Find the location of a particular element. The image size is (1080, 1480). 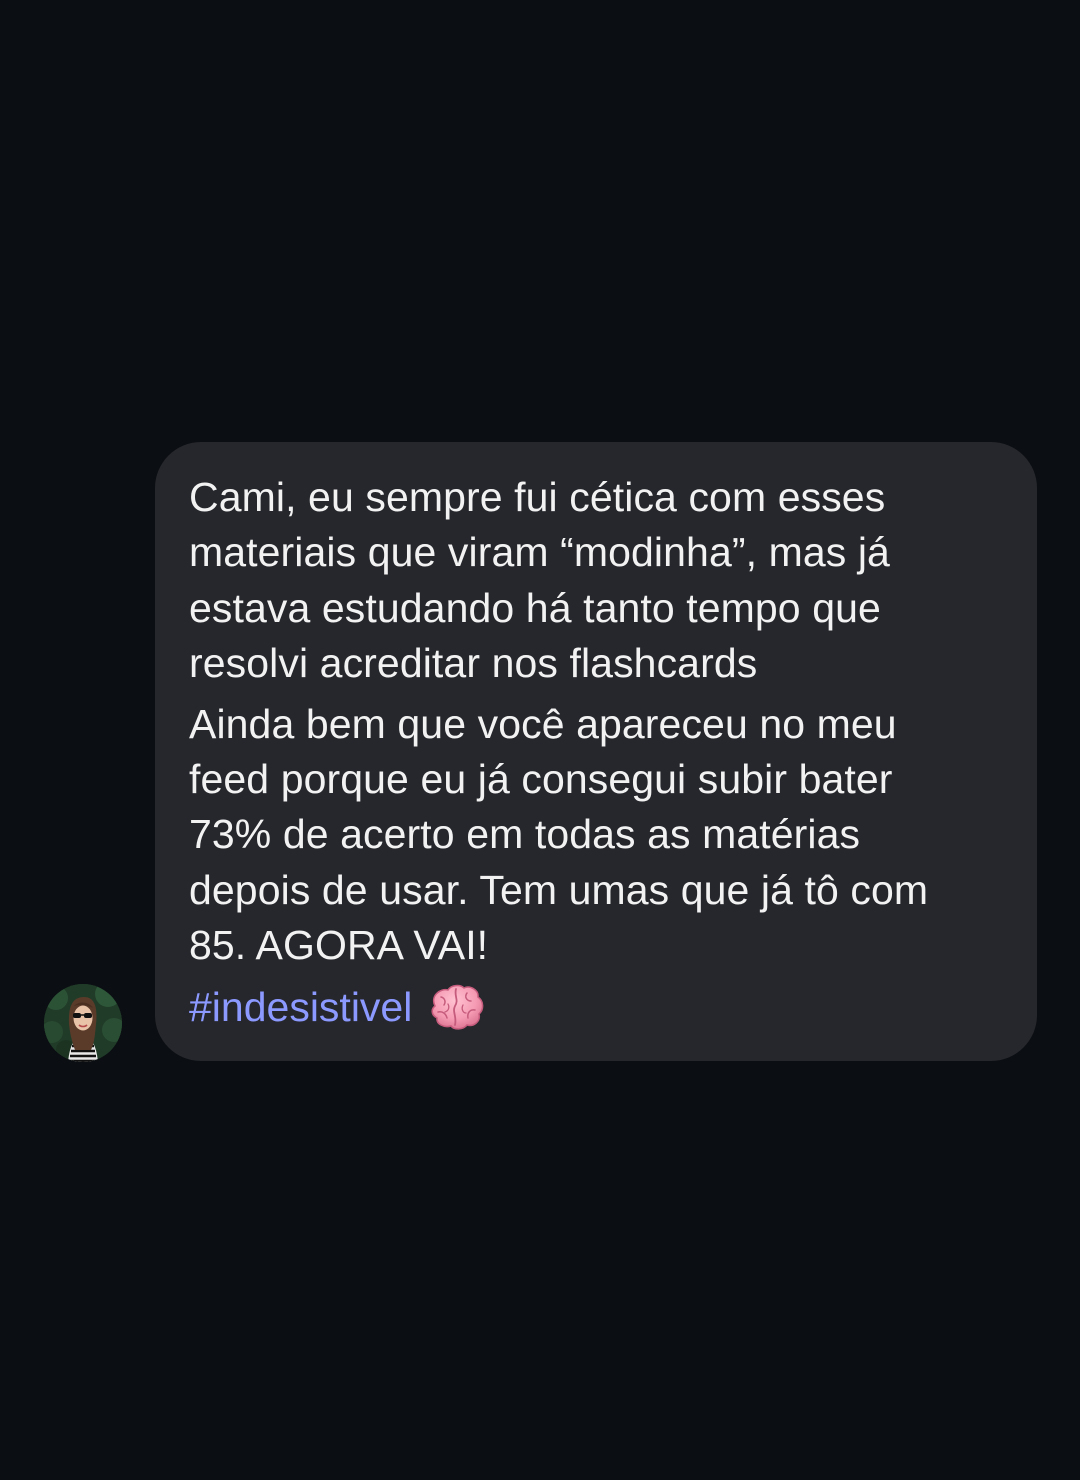

message-line: materiais que viram “modinha”, mas já is located at coordinates (539, 552).